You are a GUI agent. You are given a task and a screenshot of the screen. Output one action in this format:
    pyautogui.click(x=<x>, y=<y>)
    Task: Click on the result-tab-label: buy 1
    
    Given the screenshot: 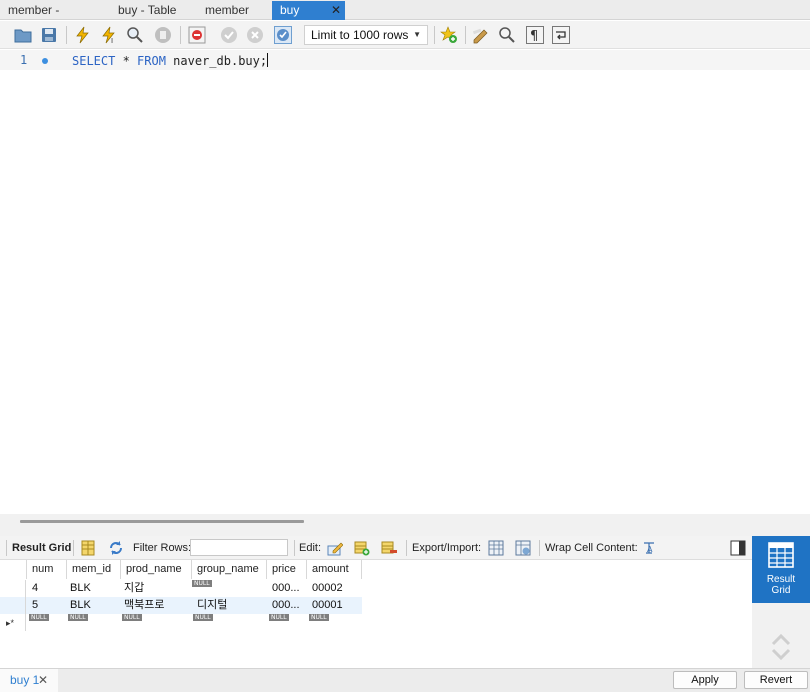 What is the action you would take?
    pyautogui.click(x=25, y=680)
    